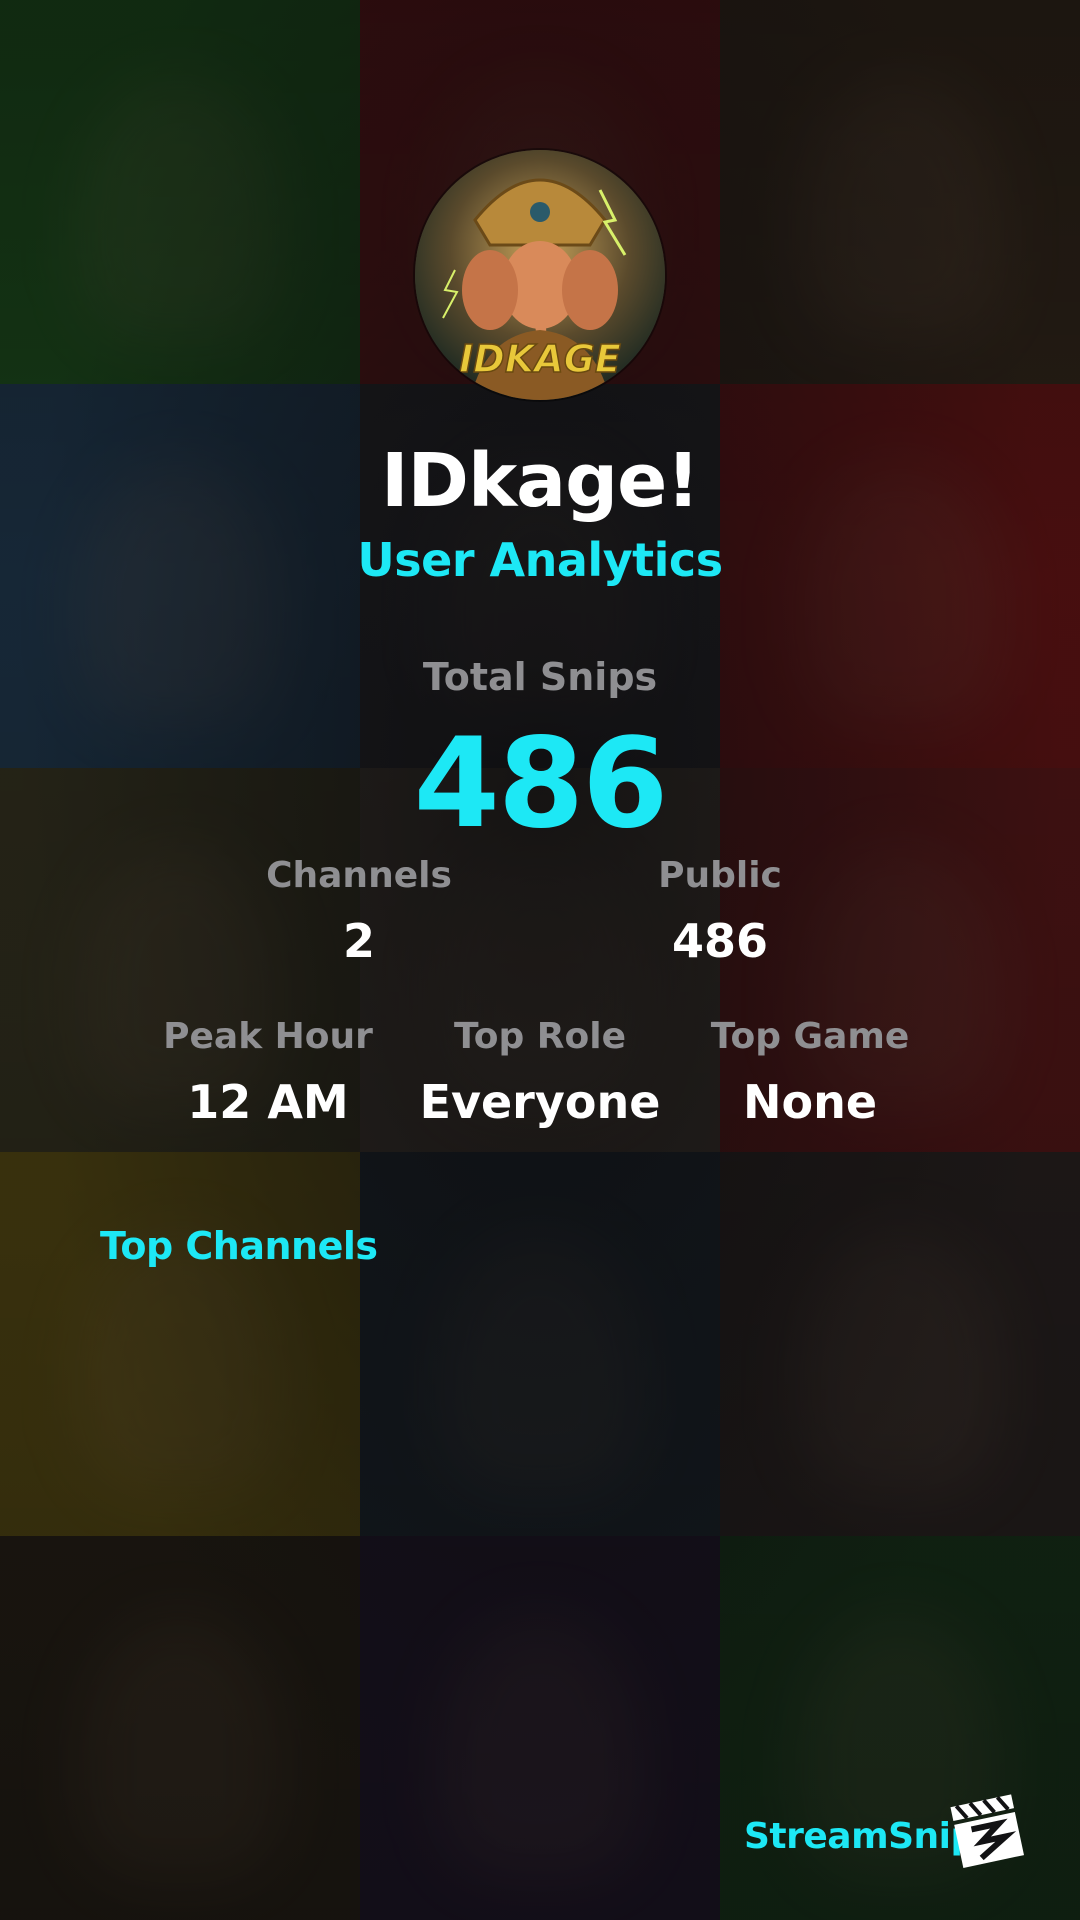 The image size is (1080, 1920). Describe the element at coordinates (810, 1036) in the screenshot. I see `stat-label: Top Game` at that location.